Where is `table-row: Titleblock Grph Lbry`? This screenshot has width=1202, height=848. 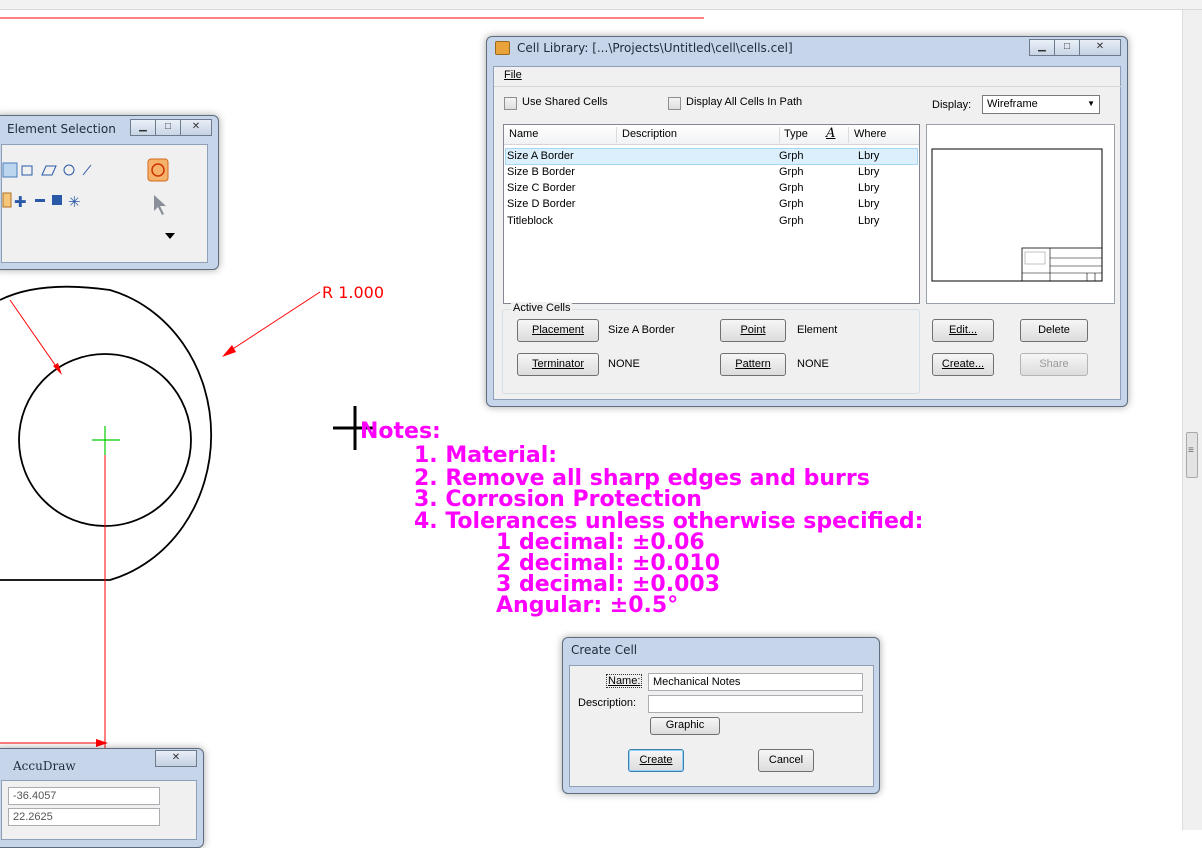 table-row: Titleblock Grph Lbry is located at coordinates (711, 222).